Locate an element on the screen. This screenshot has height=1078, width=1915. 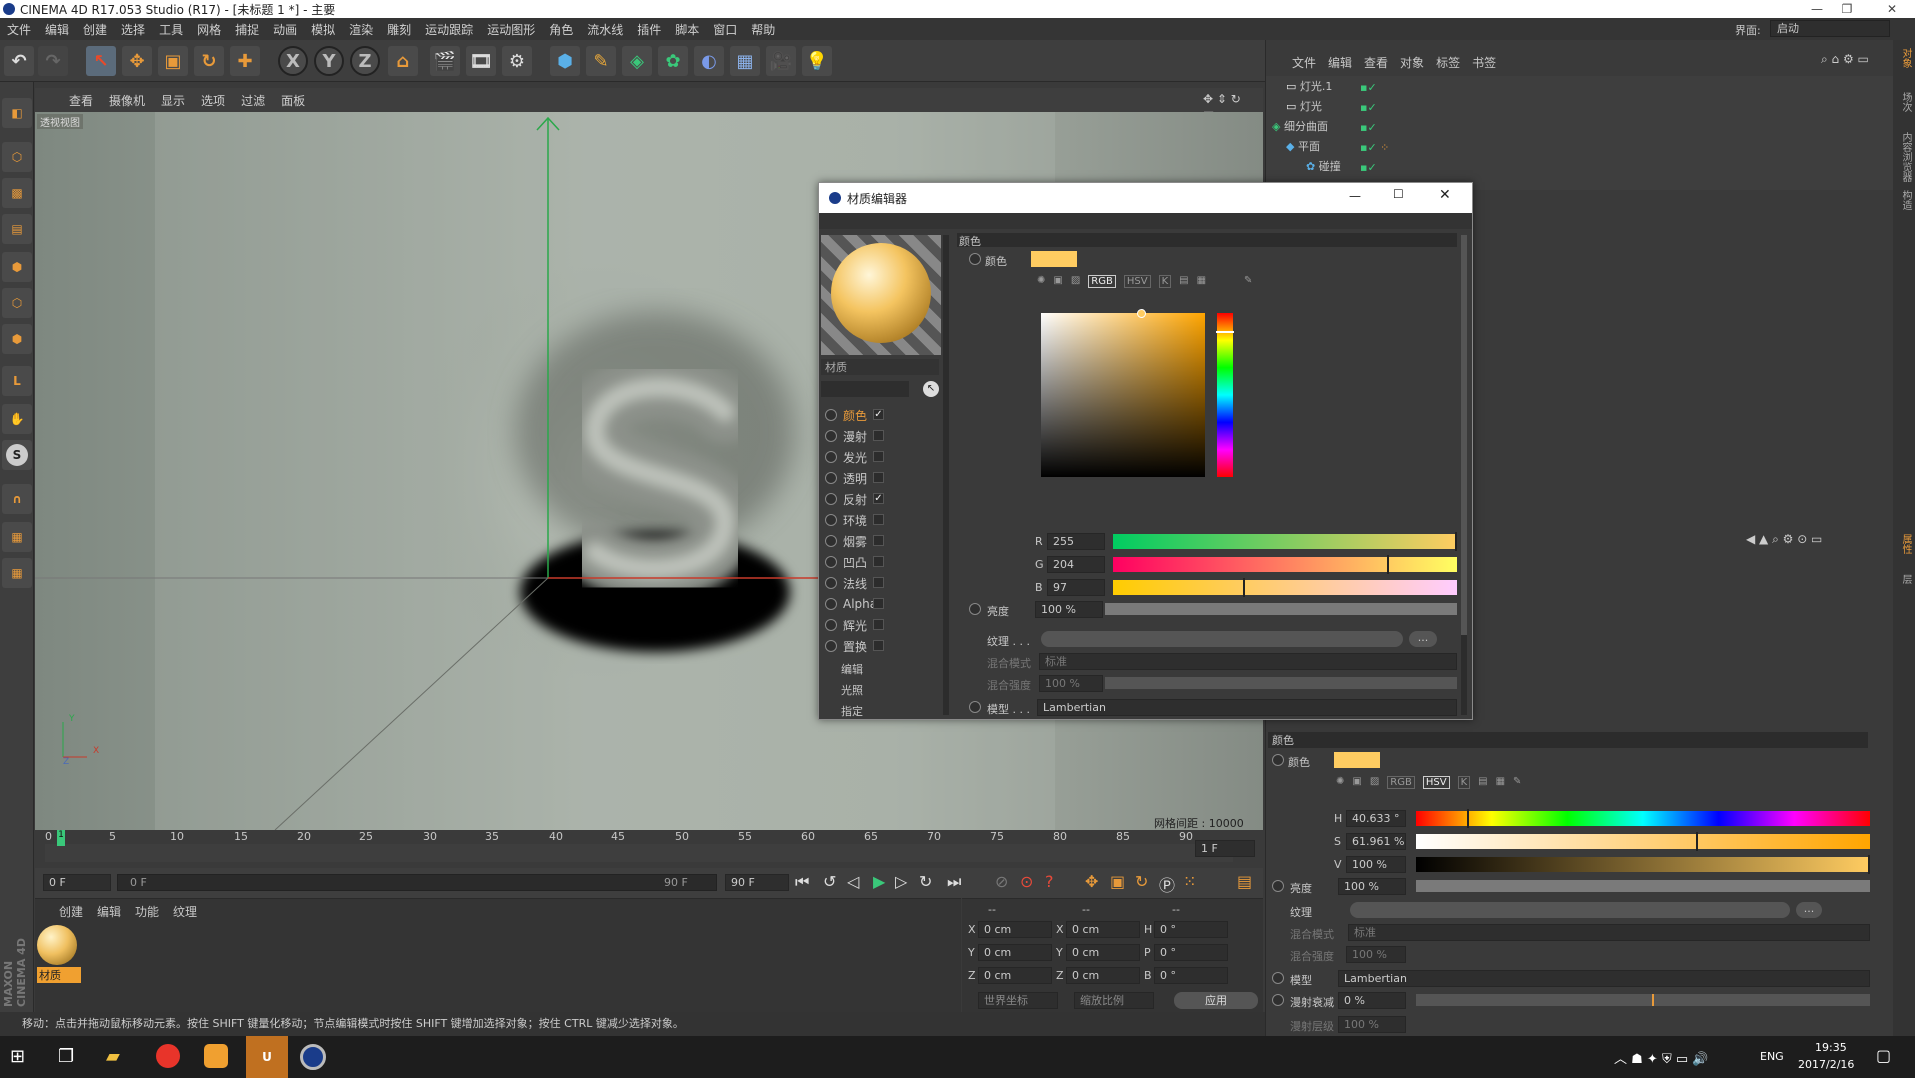
previous-key-icon: ↺ is located at coordinates (829, 881).